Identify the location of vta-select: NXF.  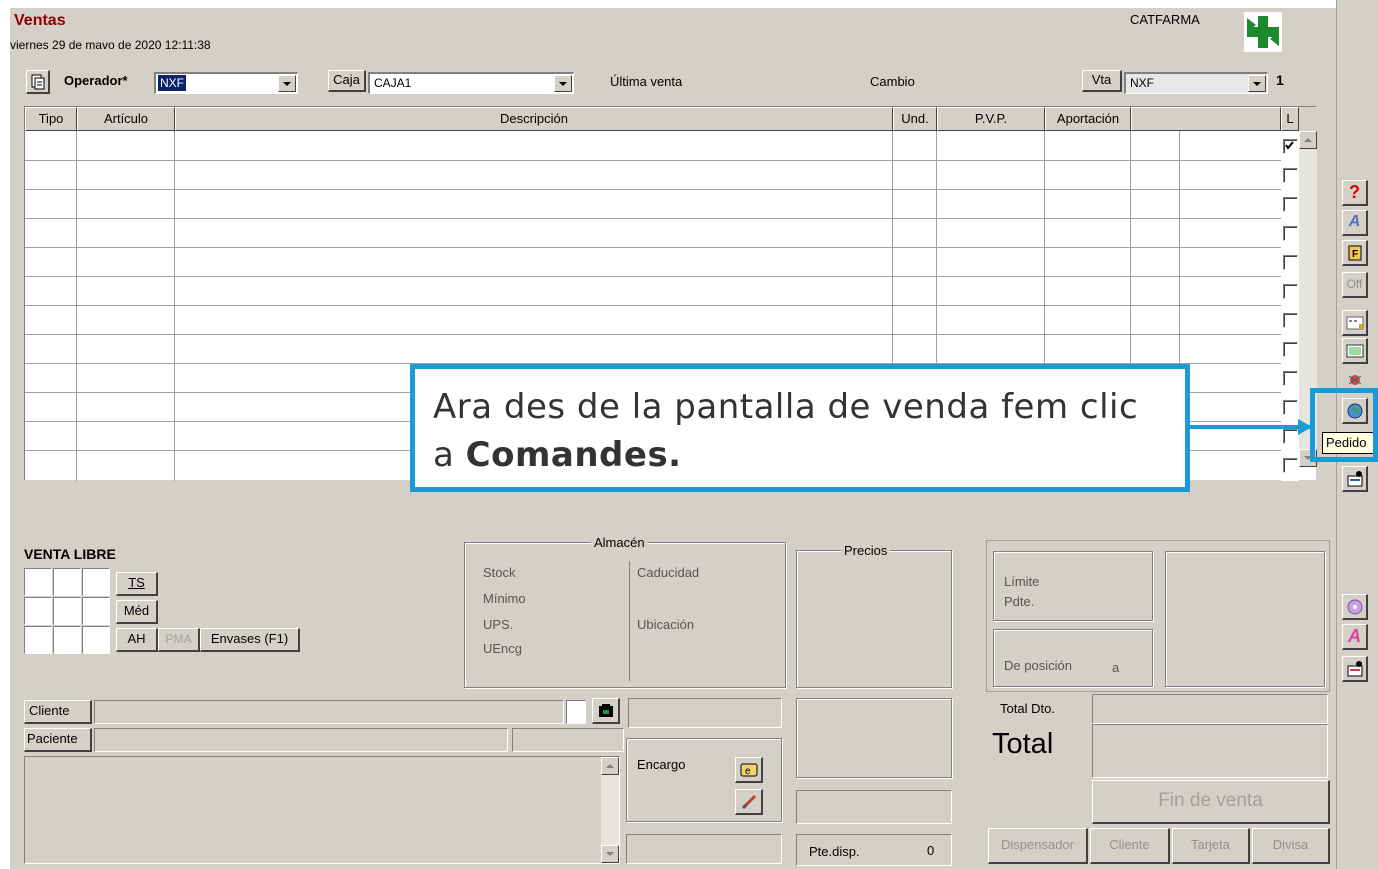
(1196, 83).